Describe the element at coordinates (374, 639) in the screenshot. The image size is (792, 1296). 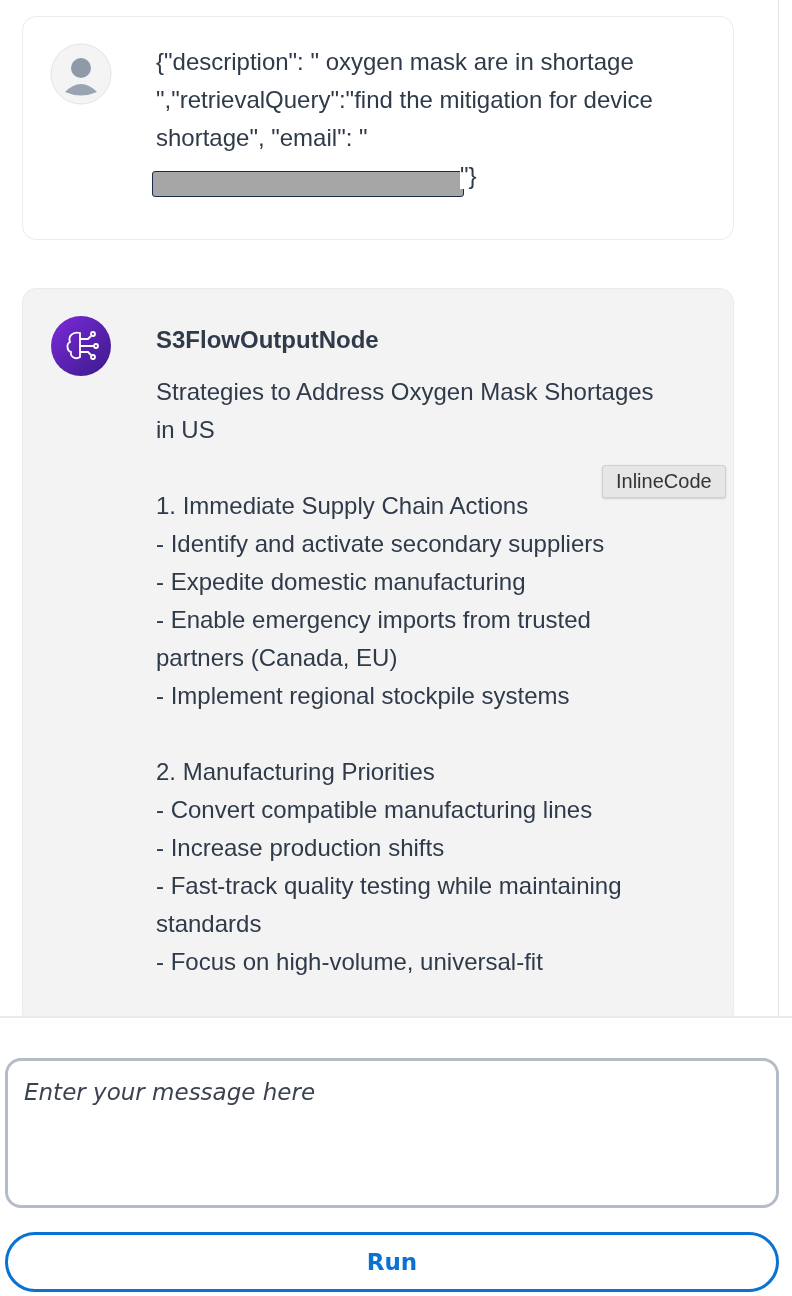
I see `list-item: - Enable emergency imports from trusted partners (Canada, EU)` at that location.